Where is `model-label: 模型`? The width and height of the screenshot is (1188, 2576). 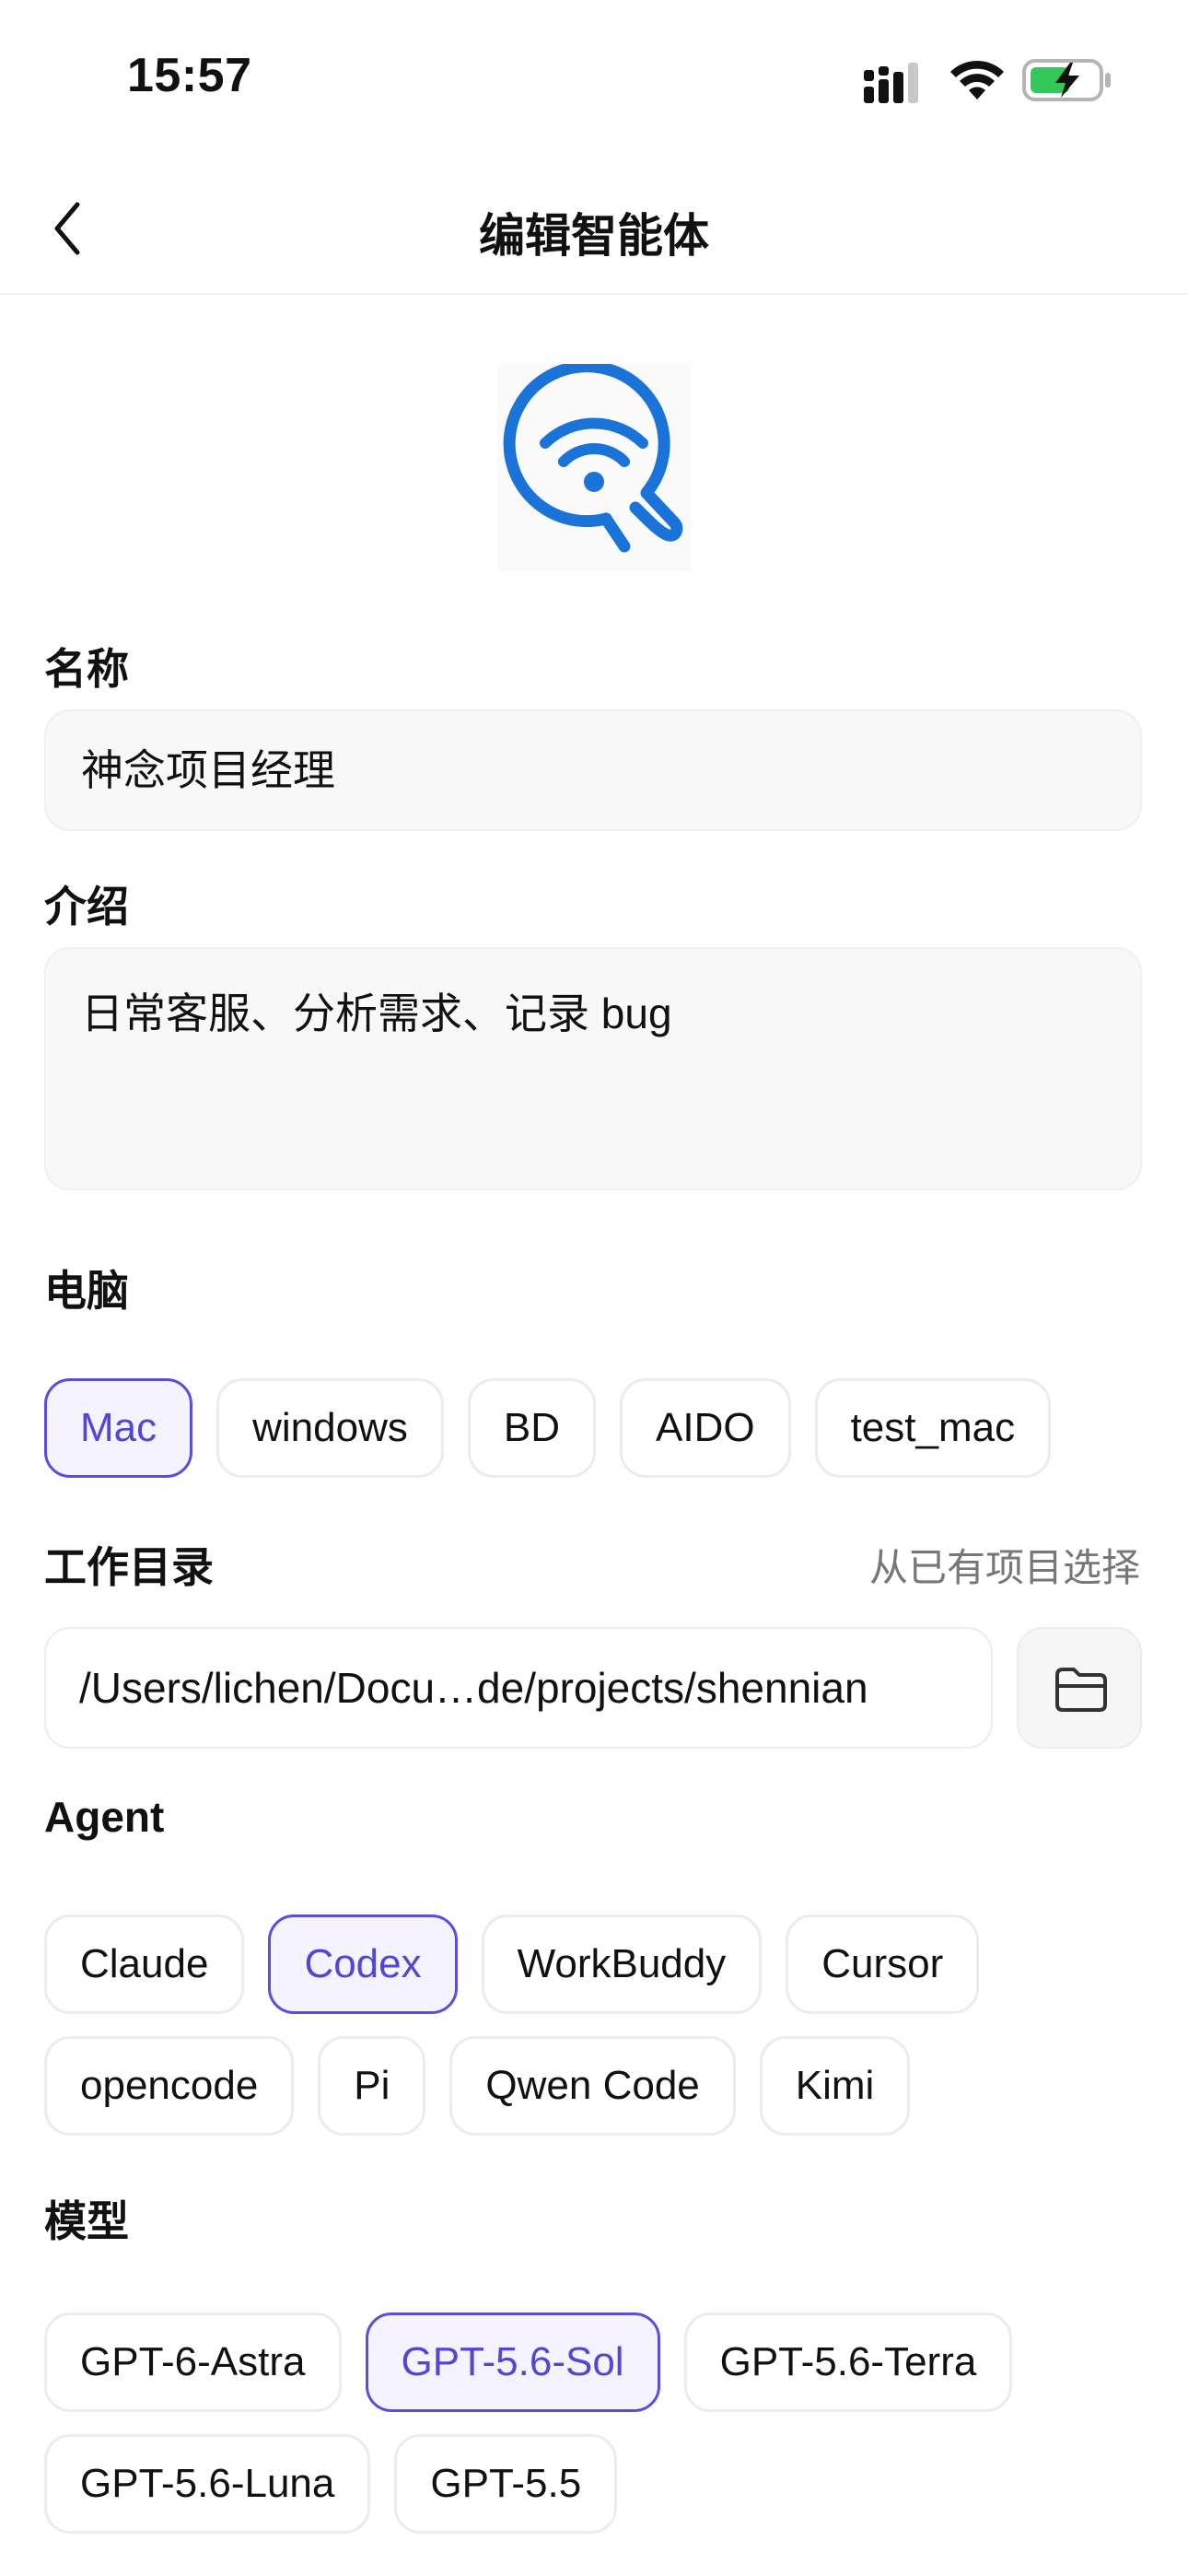
model-label: 模型 is located at coordinates (86, 2221).